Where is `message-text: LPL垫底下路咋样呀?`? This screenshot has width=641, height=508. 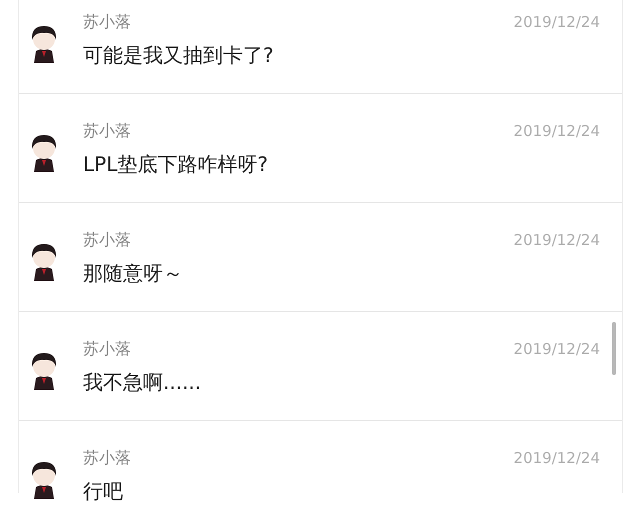
message-text: LPL垫底下路咋样呀? is located at coordinates (176, 164).